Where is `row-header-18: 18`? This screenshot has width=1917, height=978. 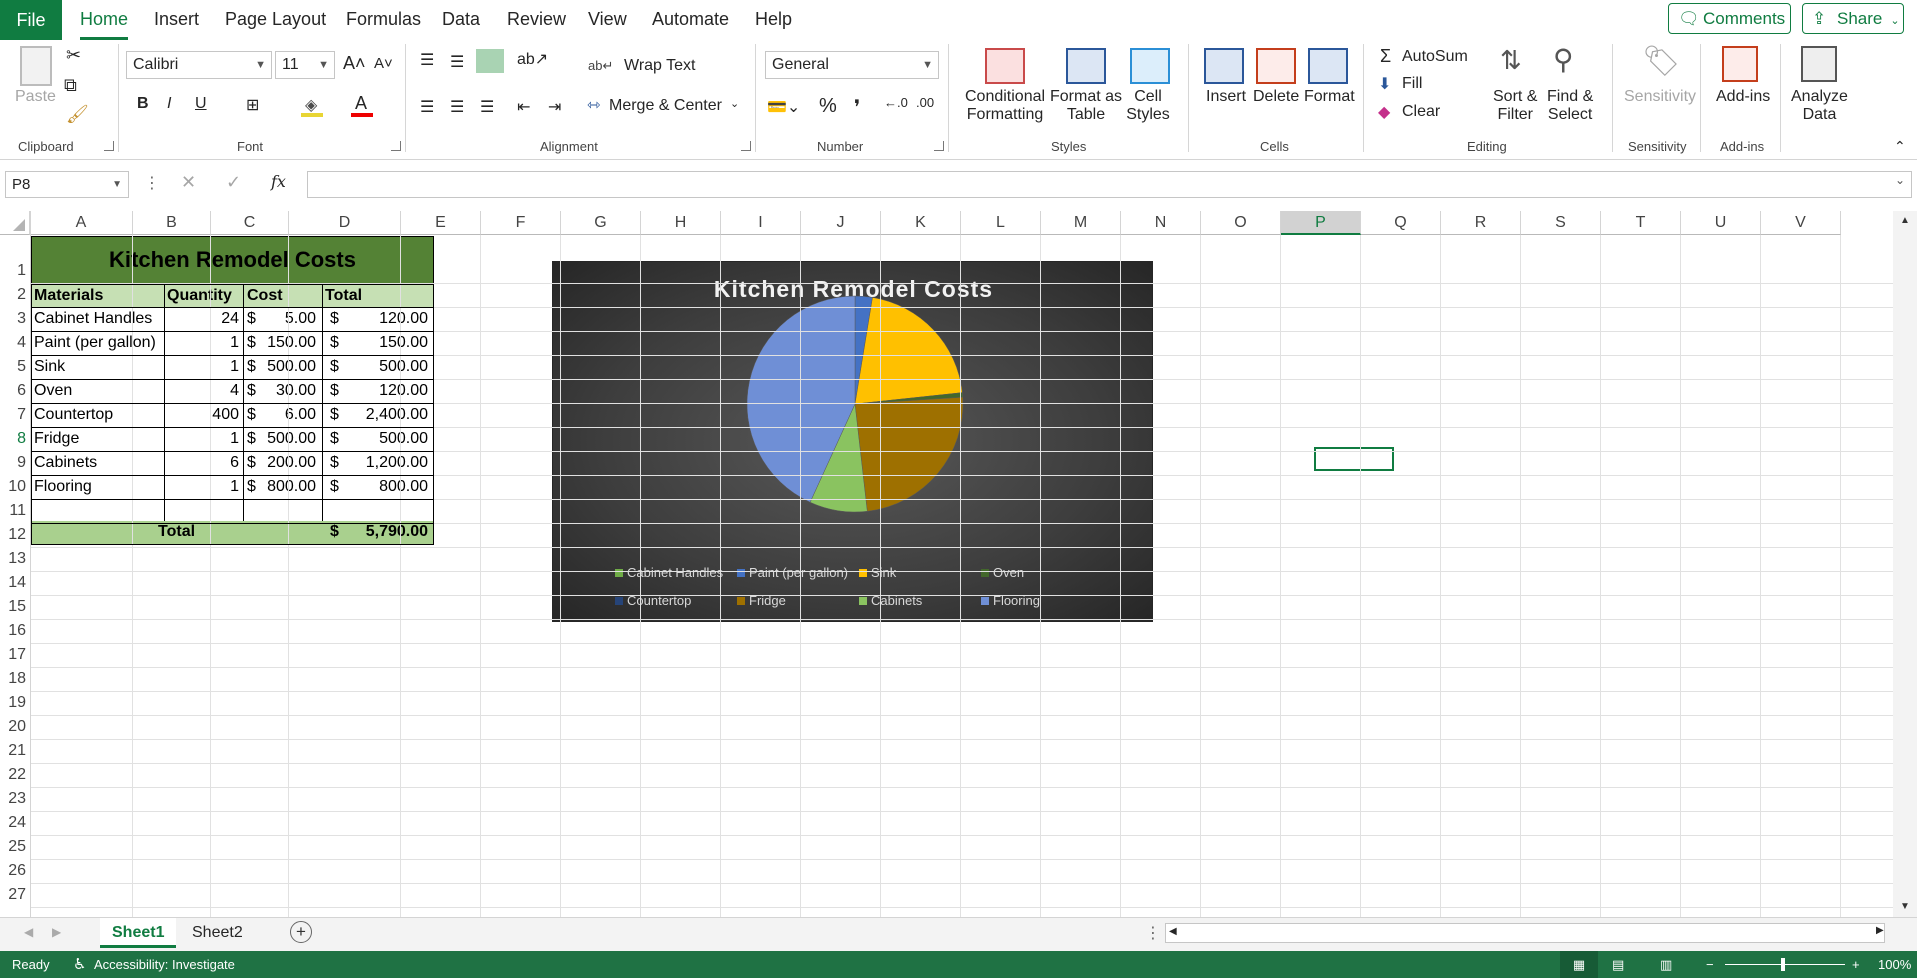 row-header-18: 18 is located at coordinates (15, 679).